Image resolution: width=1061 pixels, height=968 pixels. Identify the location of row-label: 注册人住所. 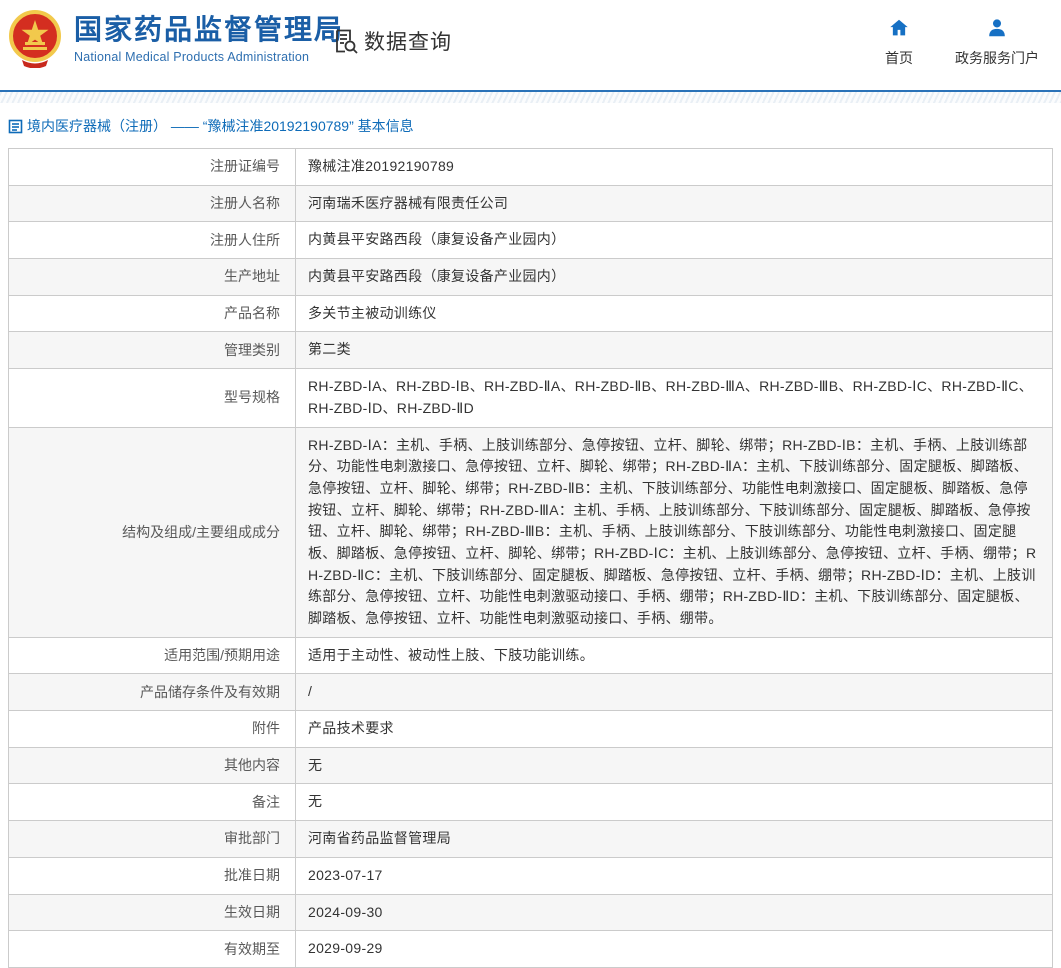
(152, 240).